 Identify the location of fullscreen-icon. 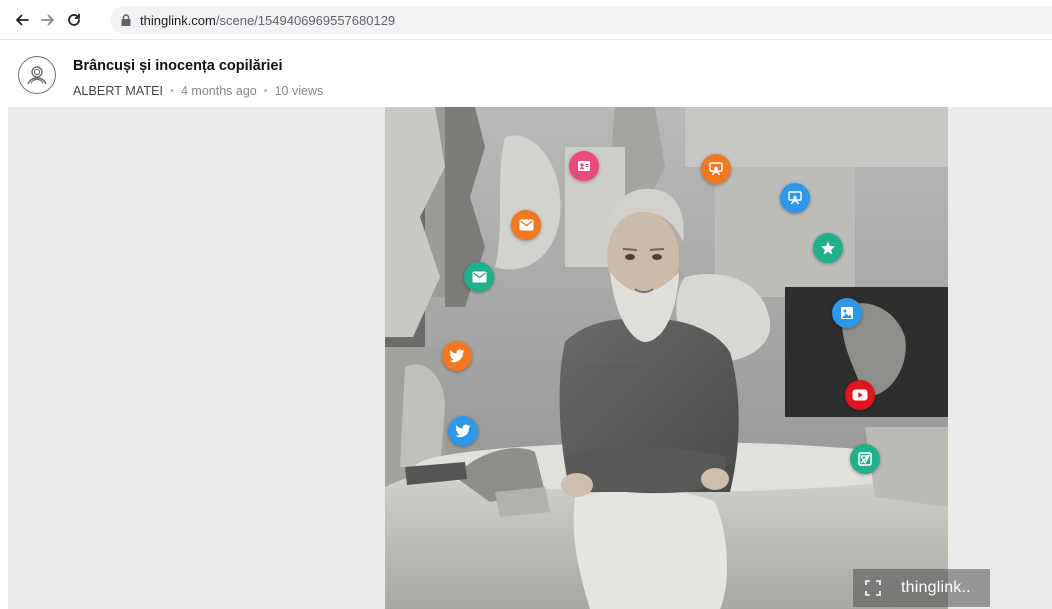
(873, 588).